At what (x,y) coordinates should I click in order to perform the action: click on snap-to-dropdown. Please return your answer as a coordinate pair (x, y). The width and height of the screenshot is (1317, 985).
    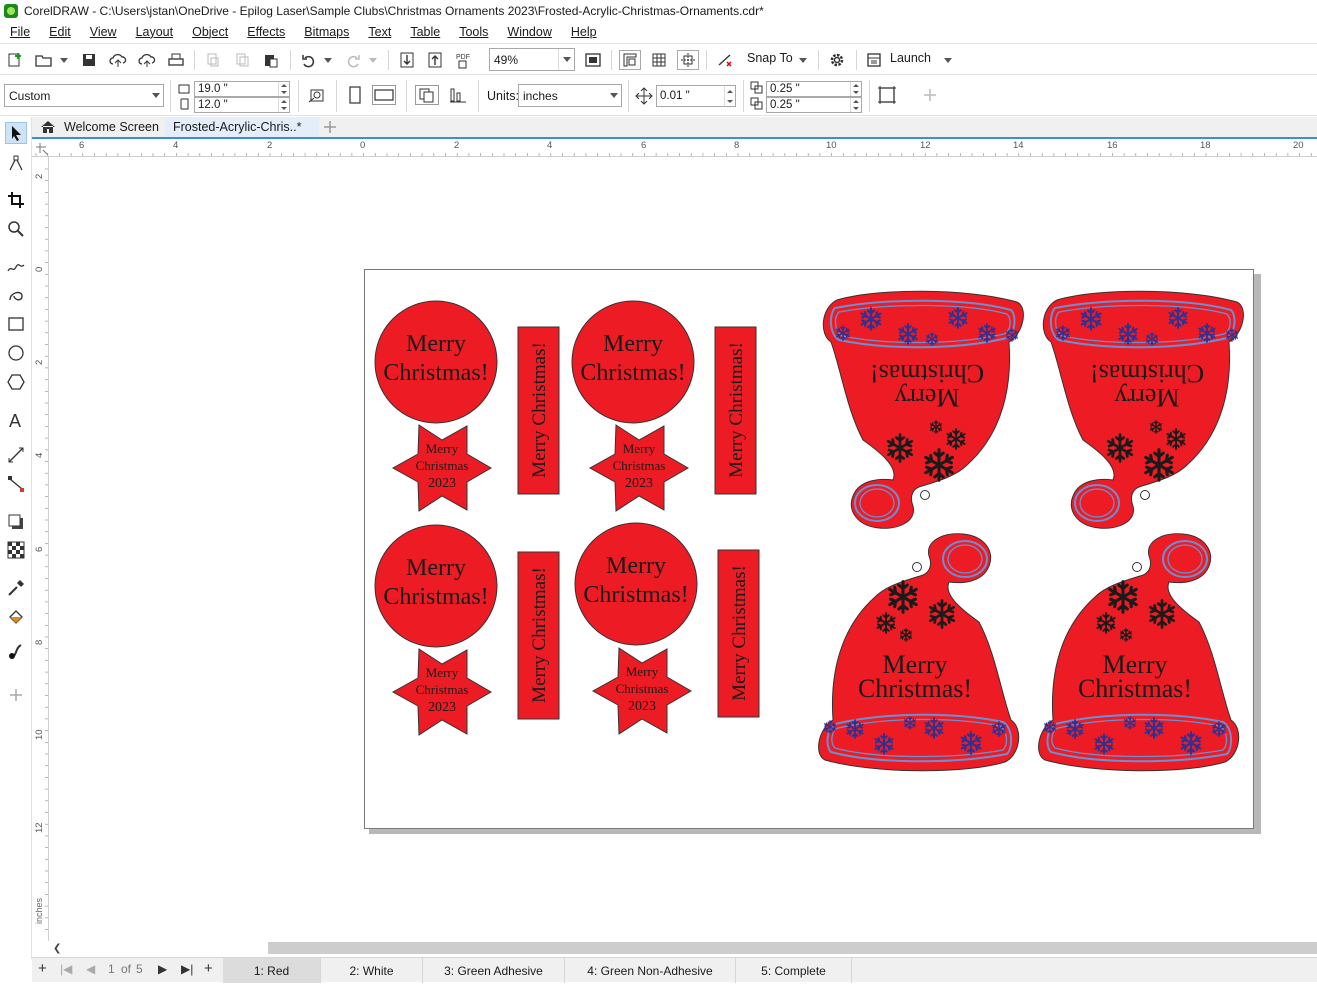
    Looking at the image, I should click on (803, 60).